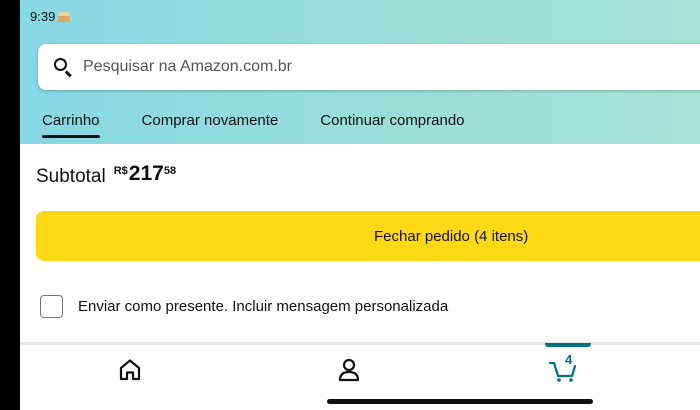 This screenshot has height=410, width=700. I want to click on user-icon, so click(349, 370).